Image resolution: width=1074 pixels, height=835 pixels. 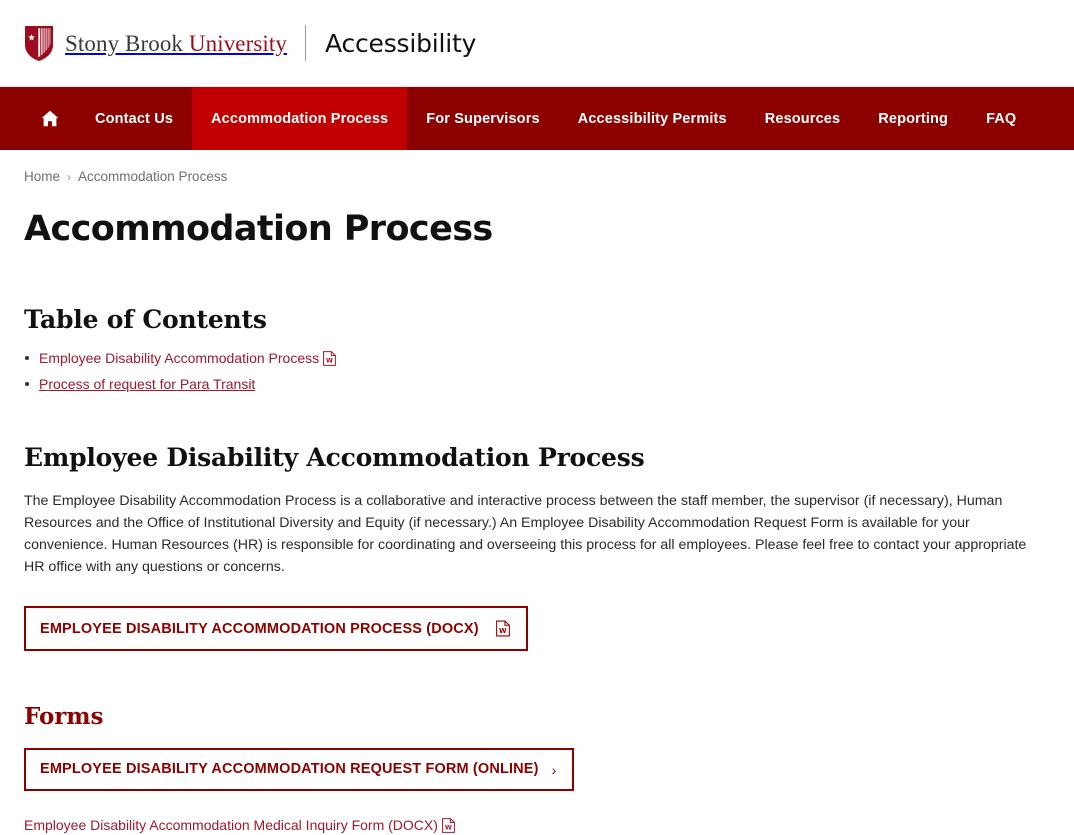 I want to click on nav-item-contact-us: Contact Us, so click(x=134, y=118).